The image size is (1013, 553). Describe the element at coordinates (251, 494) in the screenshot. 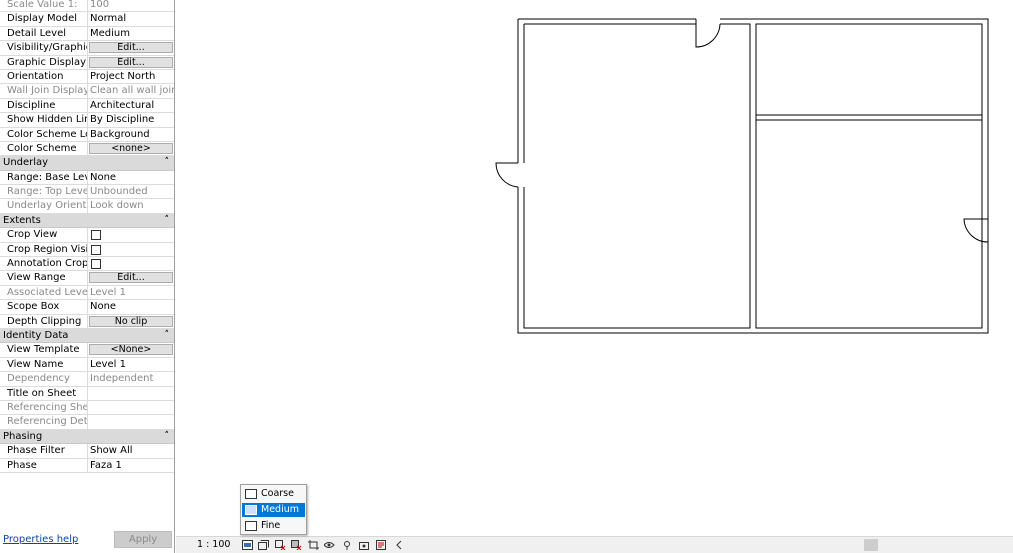

I see `coarse-icon` at that location.